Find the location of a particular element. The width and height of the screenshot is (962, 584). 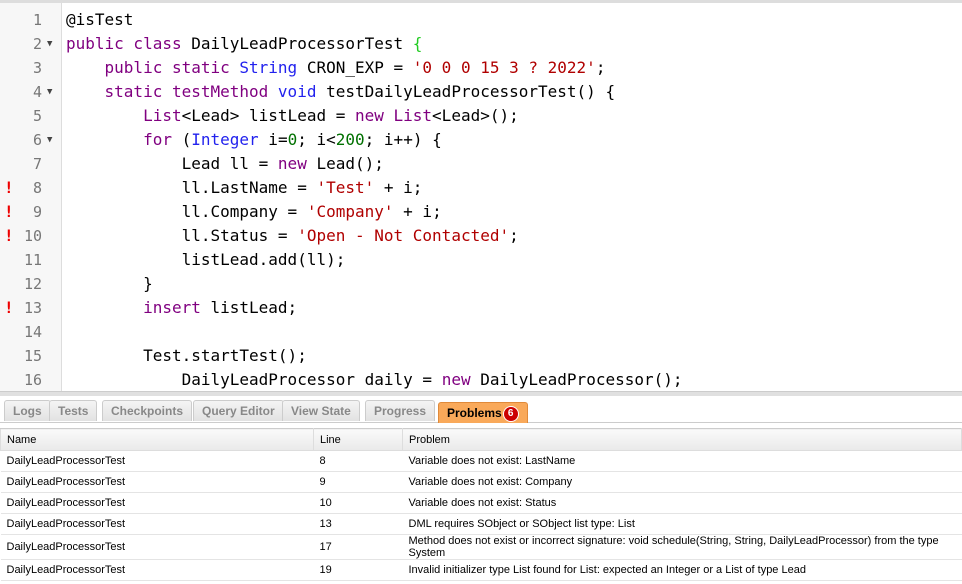

cell-problem: Variable does not exist: LastName is located at coordinates (682, 461).